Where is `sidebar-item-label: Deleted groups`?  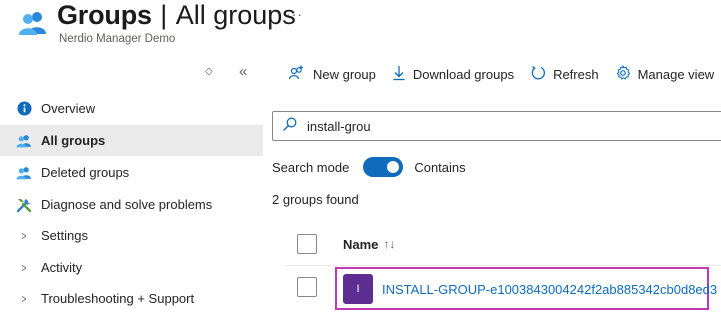
sidebar-item-label: Deleted groups is located at coordinates (85, 172).